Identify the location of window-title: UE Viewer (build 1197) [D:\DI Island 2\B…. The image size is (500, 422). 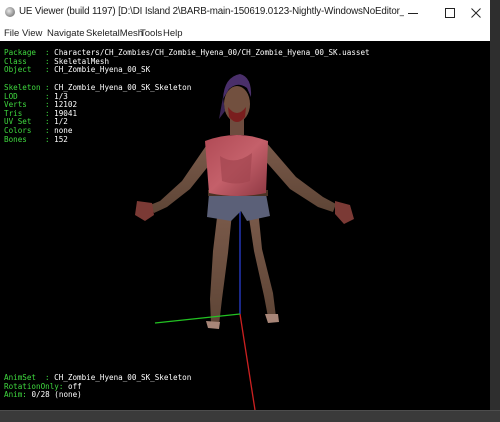
(211, 11).